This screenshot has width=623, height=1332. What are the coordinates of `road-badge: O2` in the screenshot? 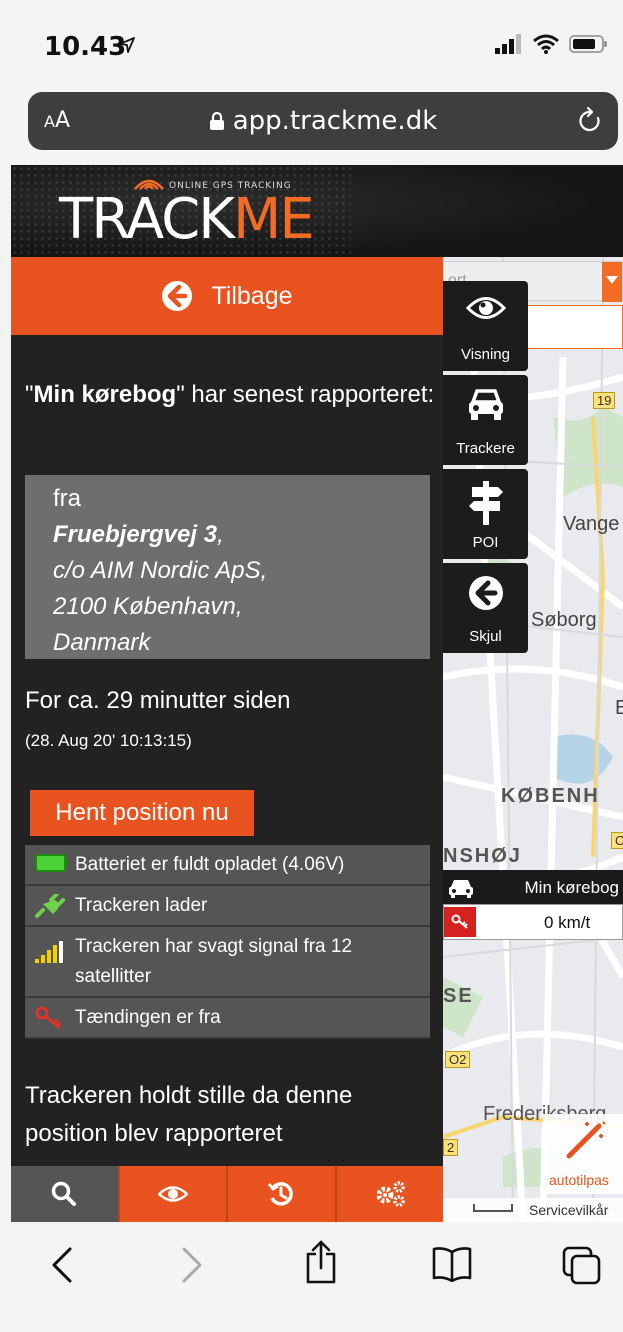 It's located at (458, 1059).